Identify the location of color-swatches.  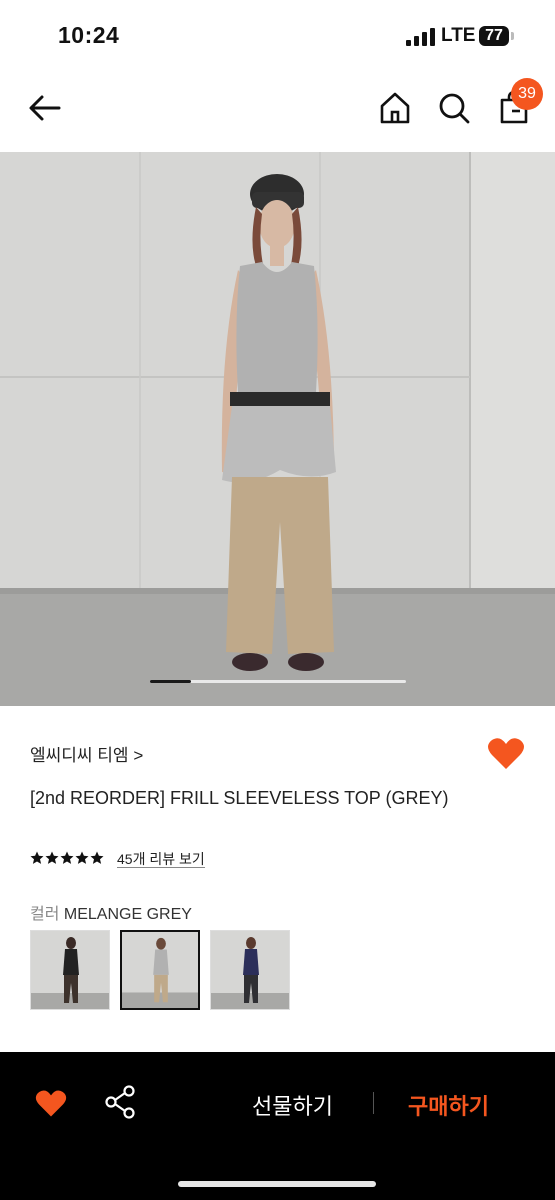
(160, 970).